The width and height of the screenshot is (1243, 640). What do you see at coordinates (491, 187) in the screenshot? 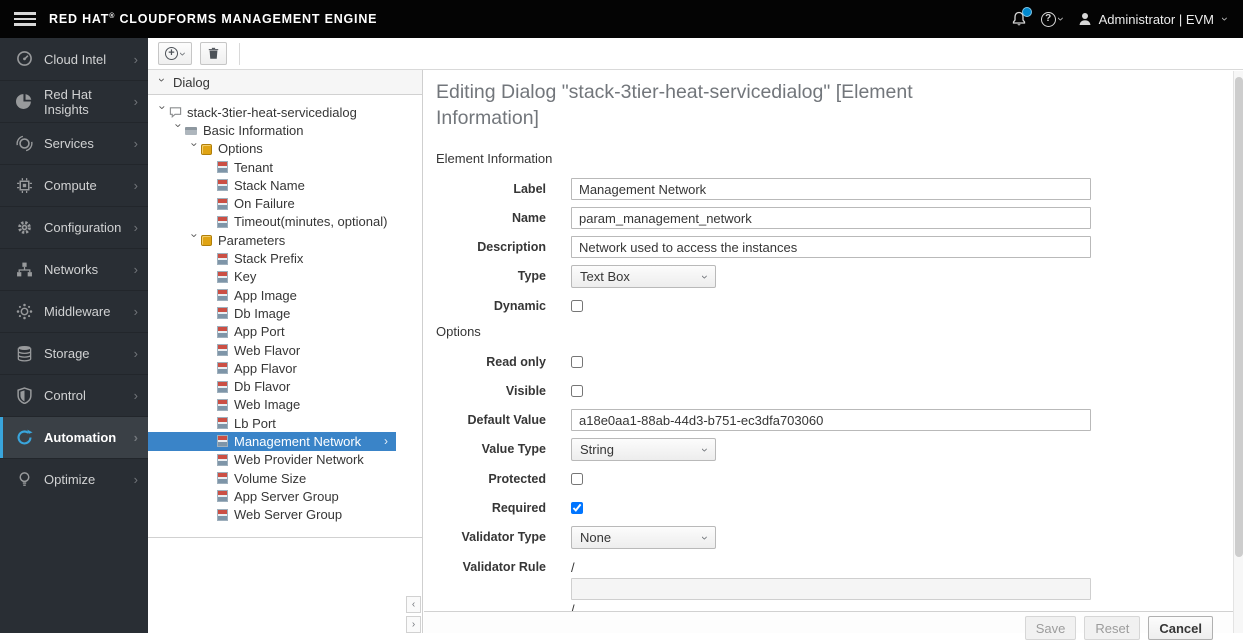
I see `field-label: Label` at bounding box center [491, 187].